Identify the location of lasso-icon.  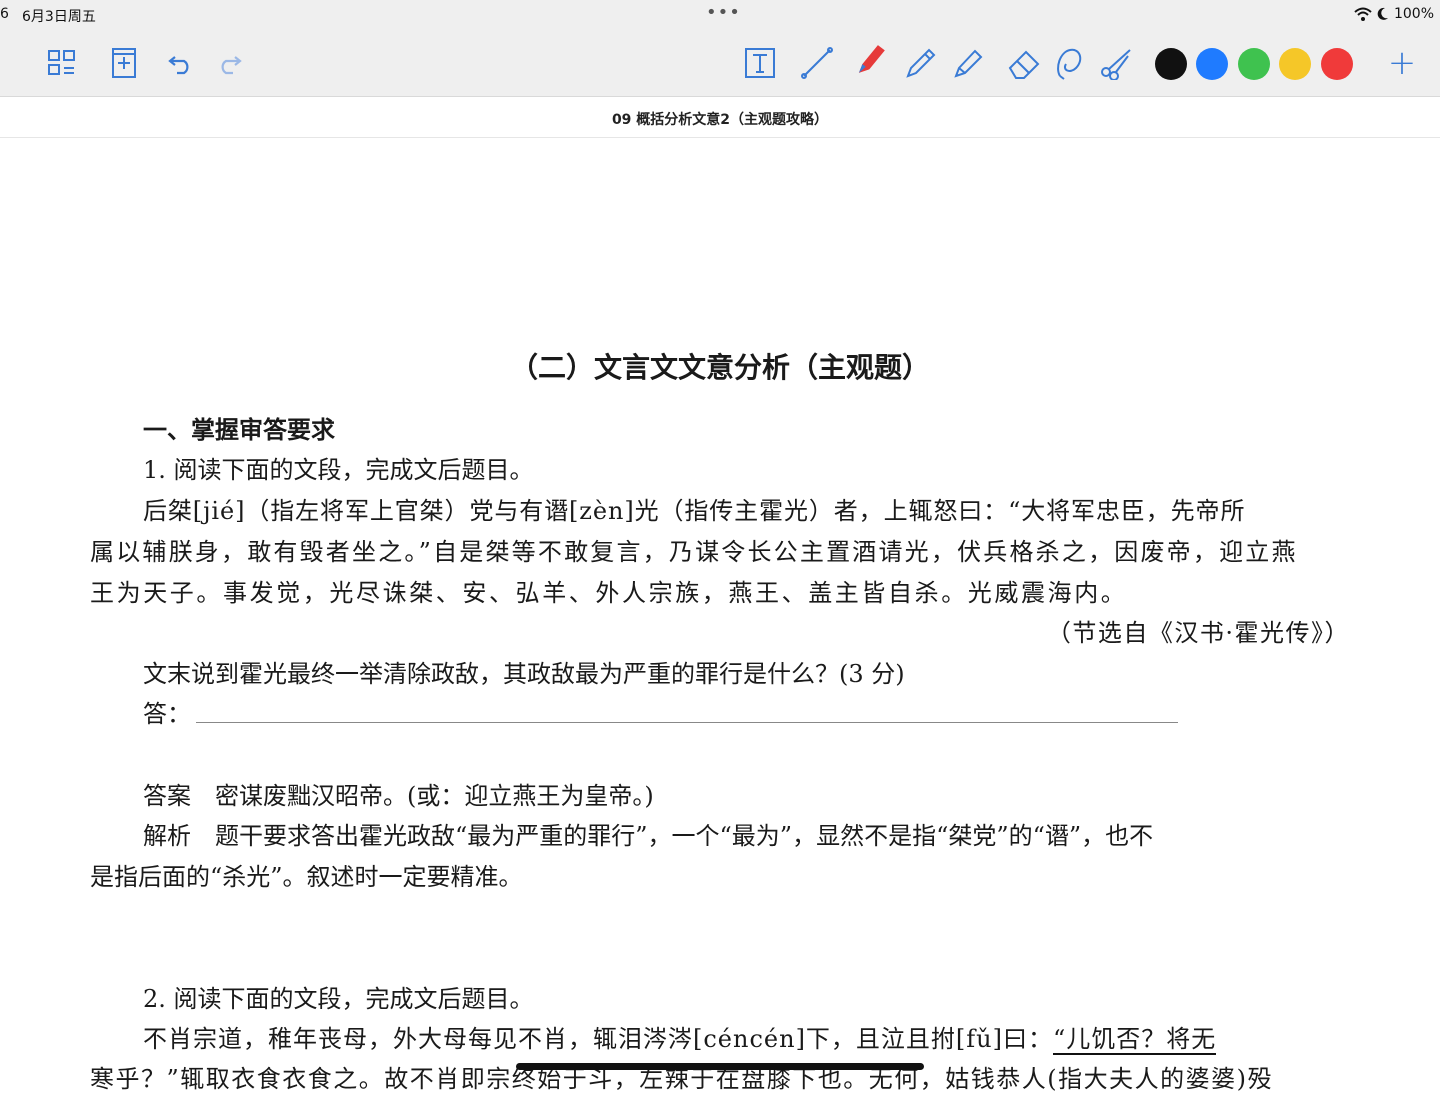
(1069, 63).